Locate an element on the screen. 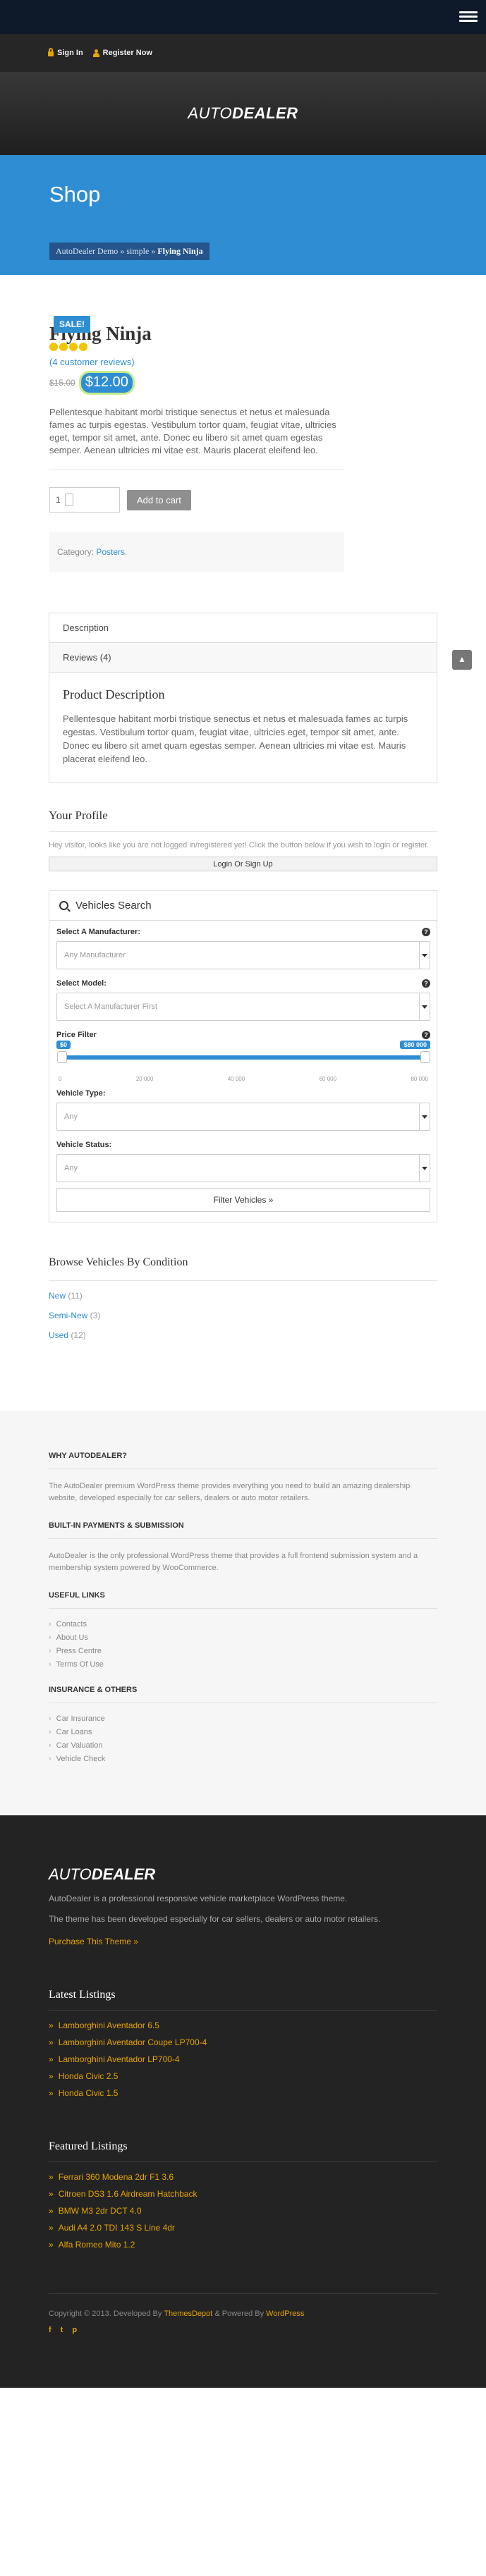 The image size is (486, 2576). twitter-icon: t is located at coordinates (62, 2330).